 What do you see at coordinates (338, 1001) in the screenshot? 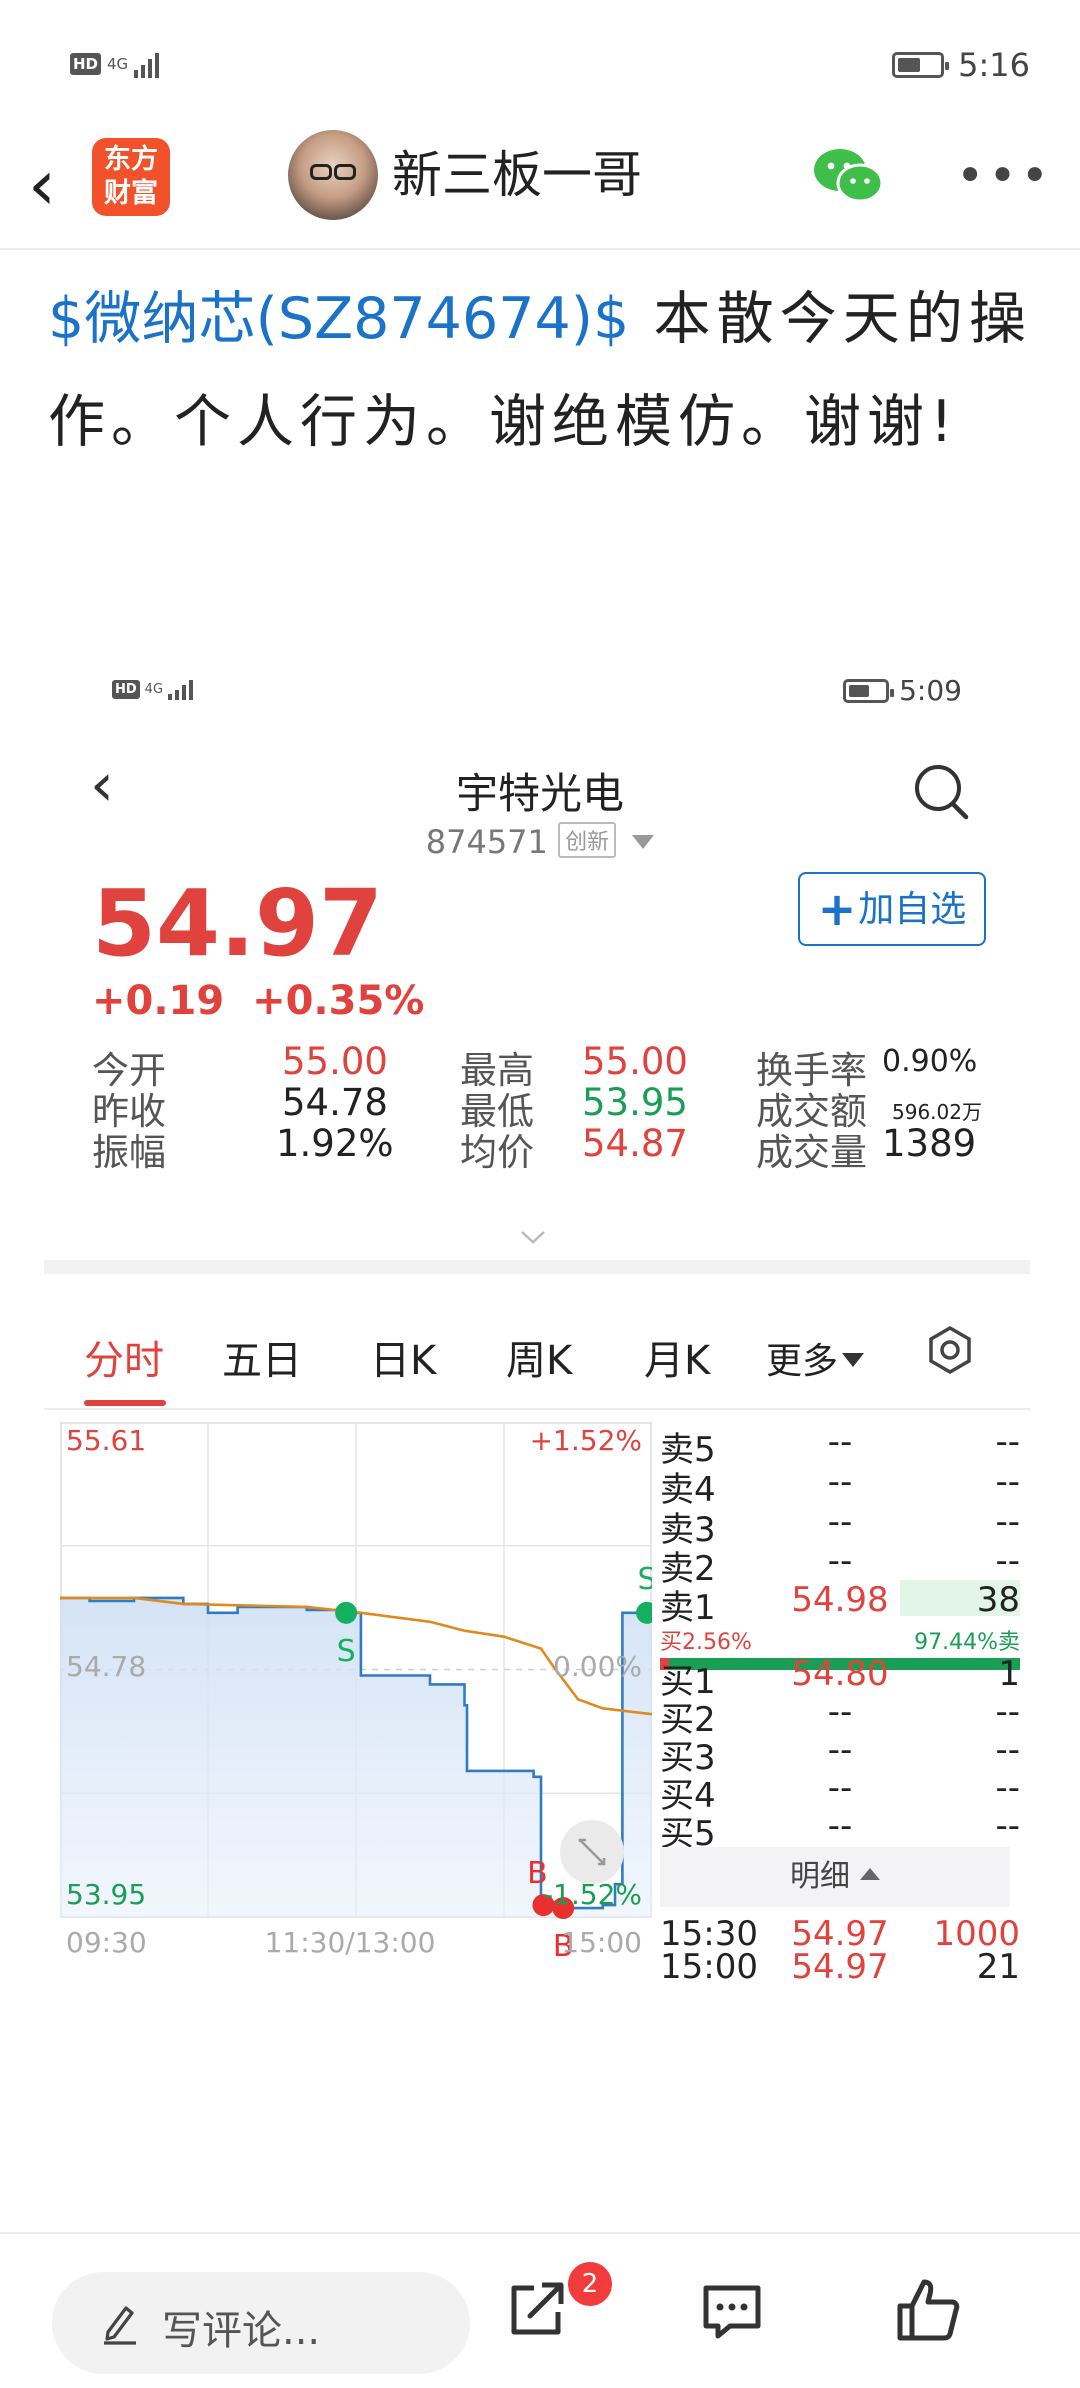
I see `change-pct: +0.35%` at bounding box center [338, 1001].